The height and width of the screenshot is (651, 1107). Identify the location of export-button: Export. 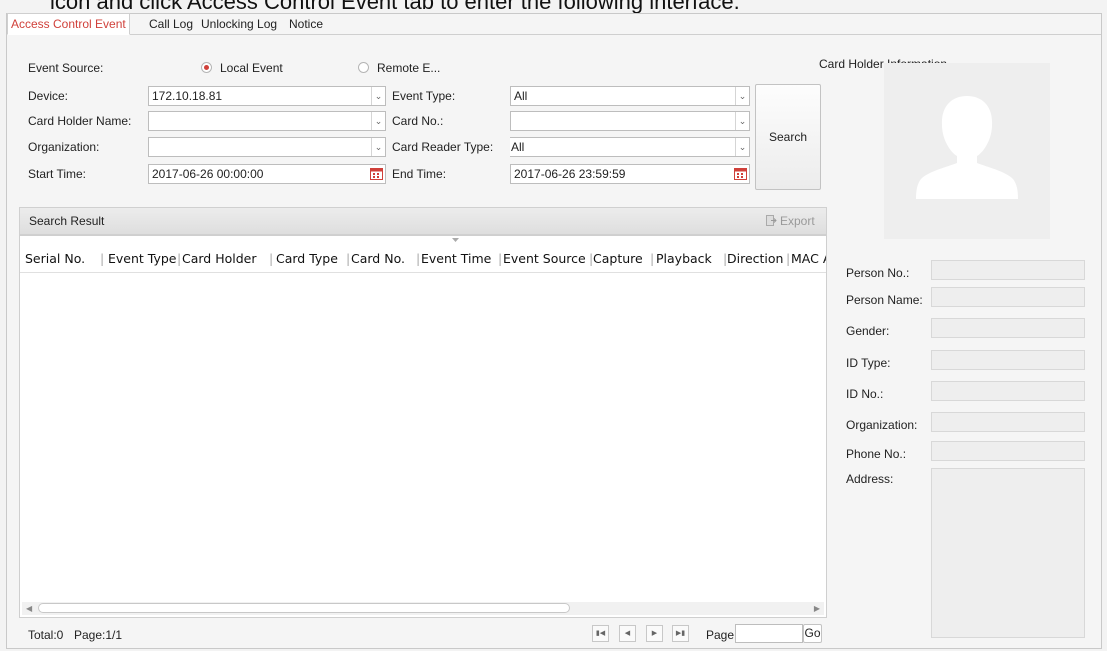
(790, 221).